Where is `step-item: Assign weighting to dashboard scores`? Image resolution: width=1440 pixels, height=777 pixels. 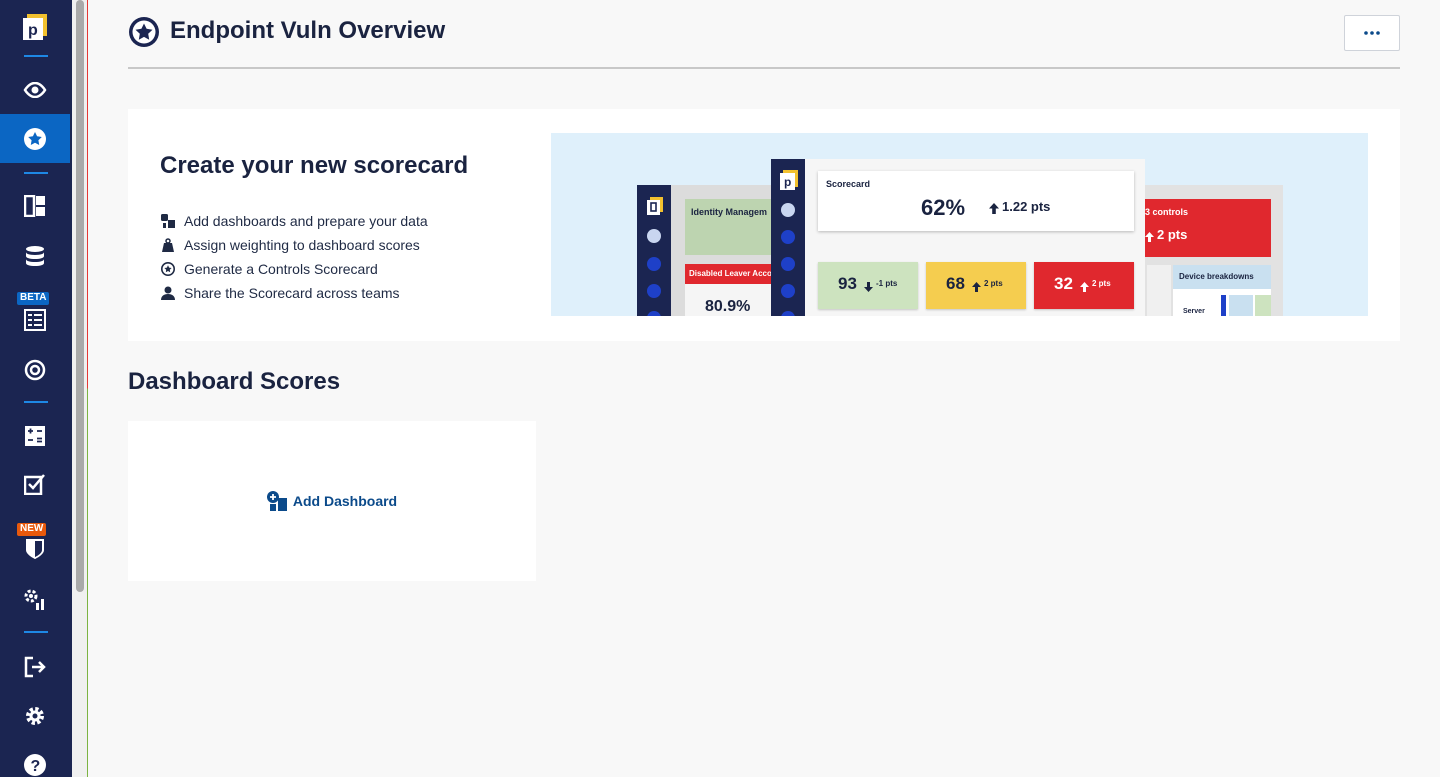
step-item: Assign weighting to dashboard scores is located at coordinates (290, 245).